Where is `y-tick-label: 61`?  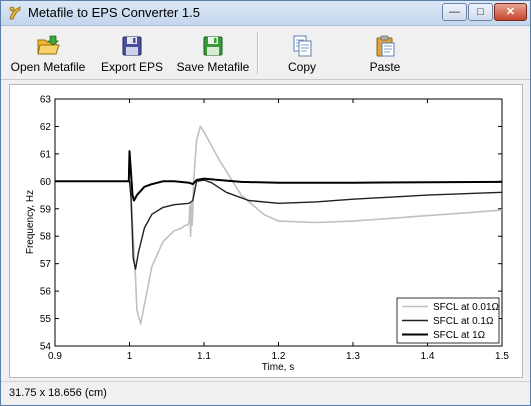 y-tick-label: 61 is located at coordinates (46, 154).